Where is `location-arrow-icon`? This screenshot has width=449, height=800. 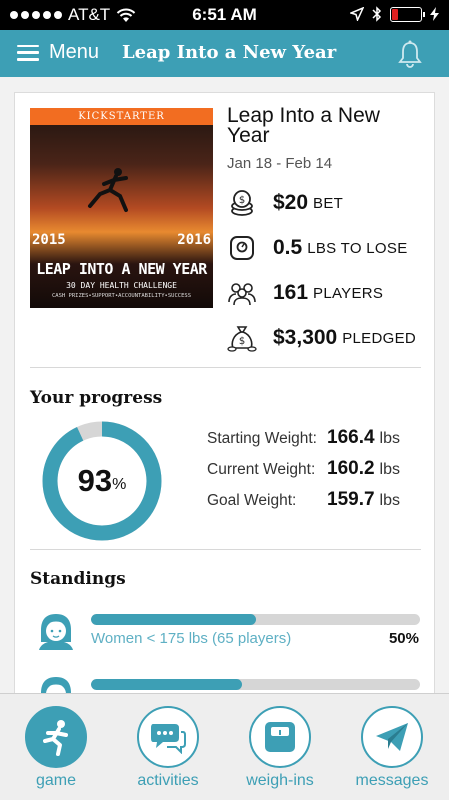
location-arrow-icon is located at coordinates (357, 14).